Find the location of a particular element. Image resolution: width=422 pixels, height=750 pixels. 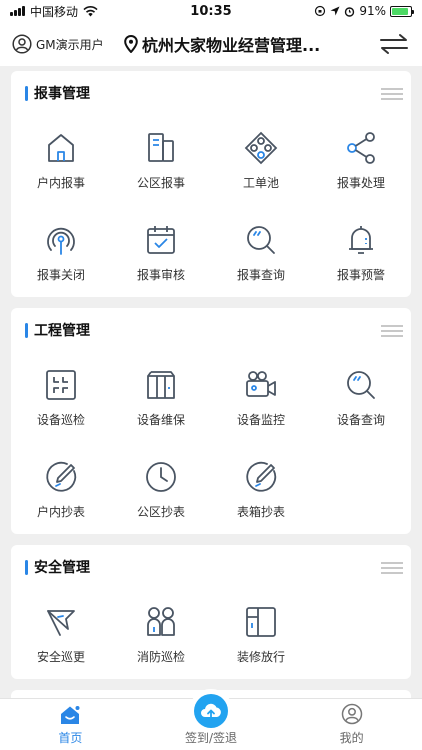

calendar-check-icon is located at coordinates (161, 240).